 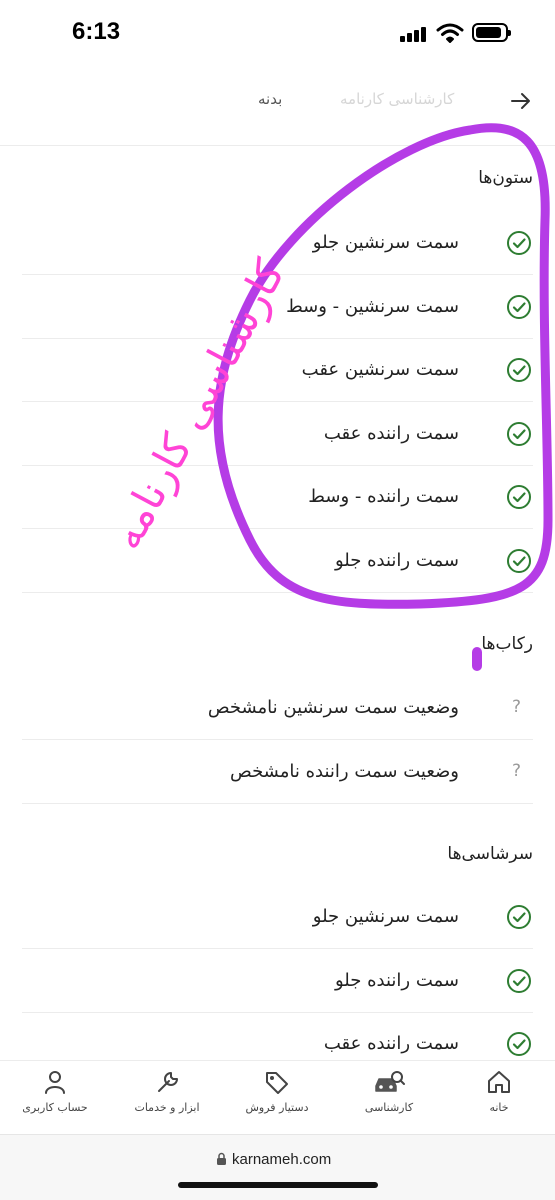 I want to click on browser-url-bar: karnameh.com, so click(x=277, y=1167).